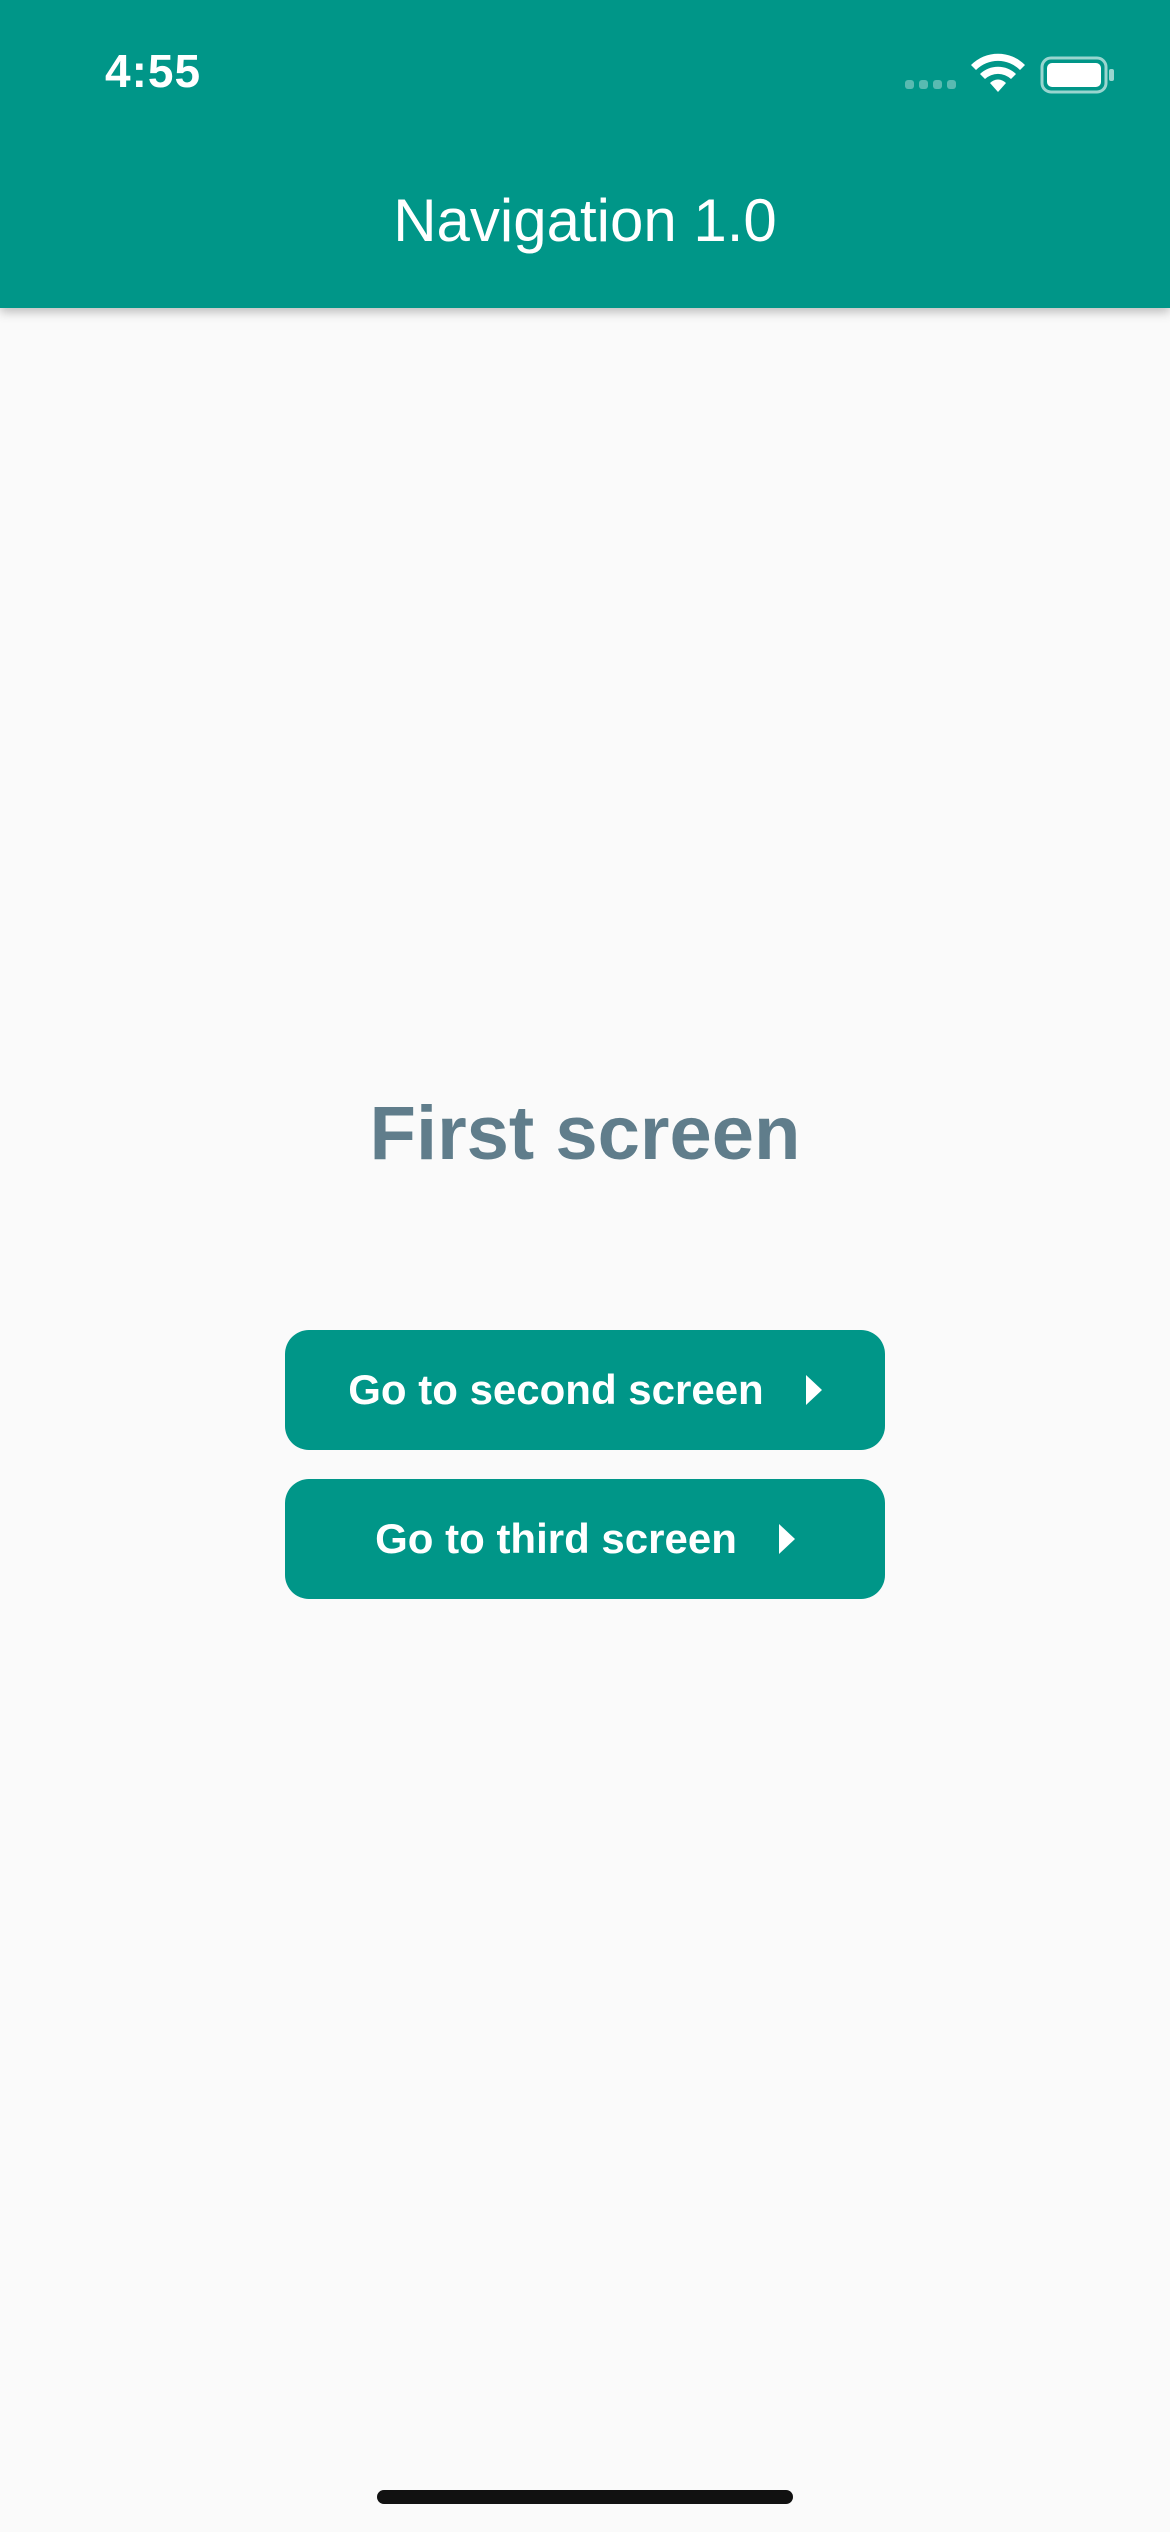 This screenshot has width=1170, height=2532. I want to click on go-to-third-screen-button: Go to third screen, so click(585, 1539).